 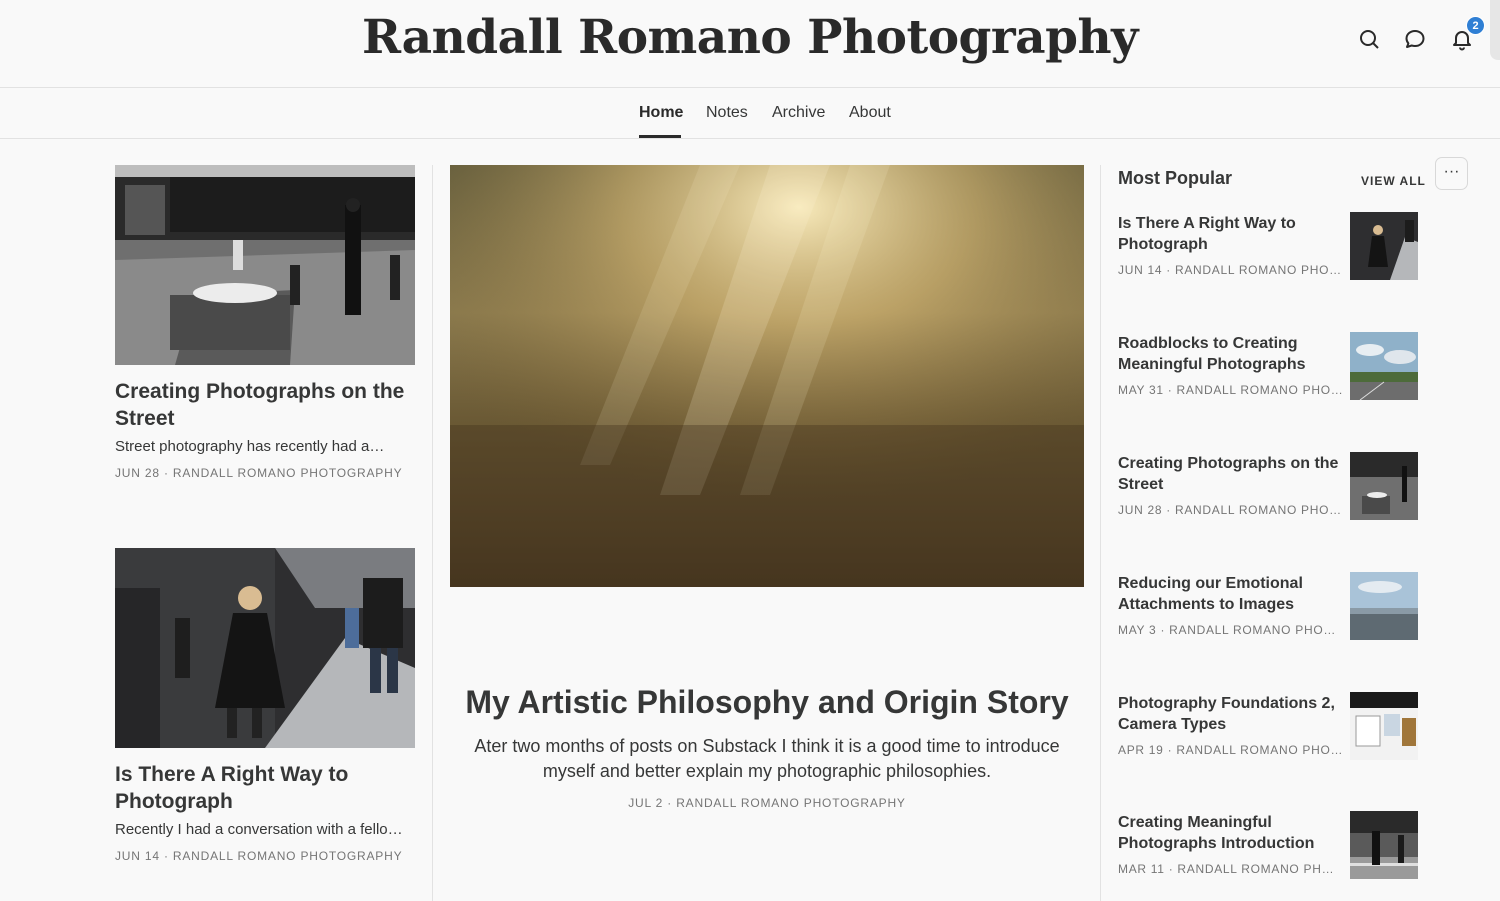 I want to click on more-options-button: ···, so click(x=1451, y=173).